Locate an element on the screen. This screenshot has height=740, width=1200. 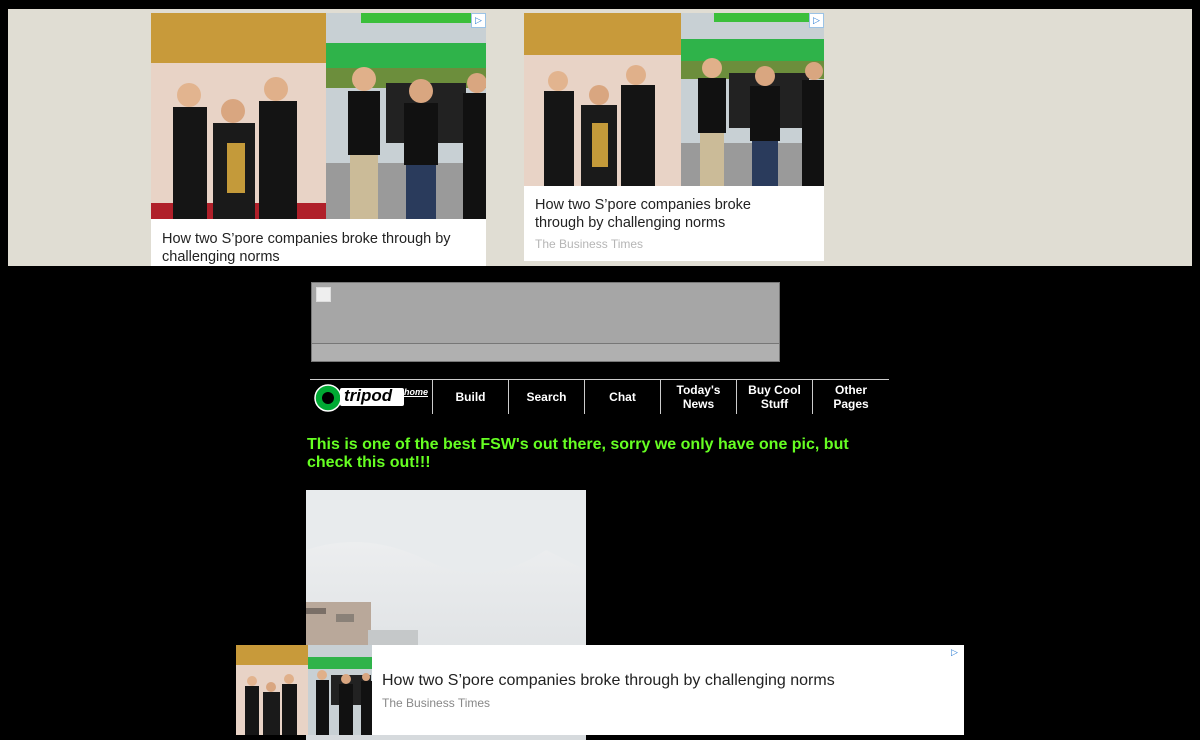
banner-ad is located at coordinates (545, 322).